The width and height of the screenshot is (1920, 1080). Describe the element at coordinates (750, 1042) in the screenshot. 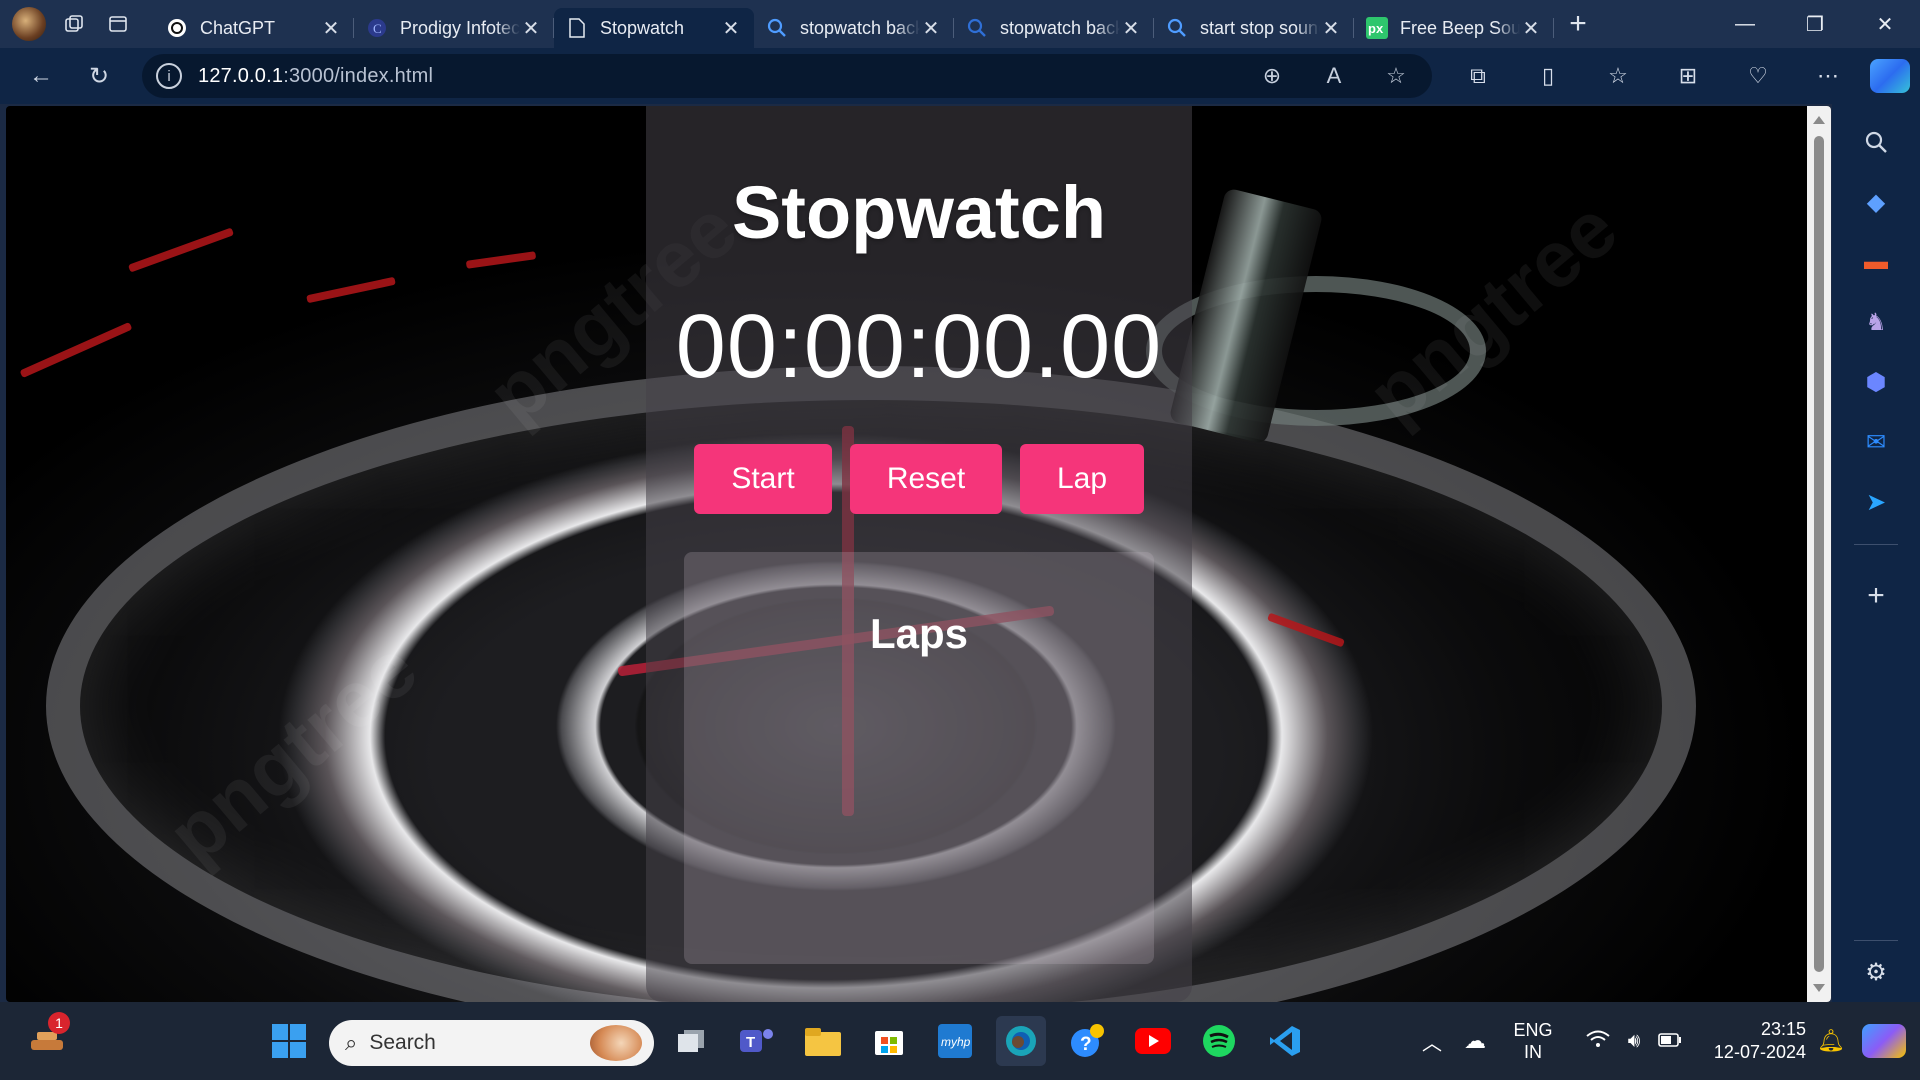

I see `svg-text: T` at that location.